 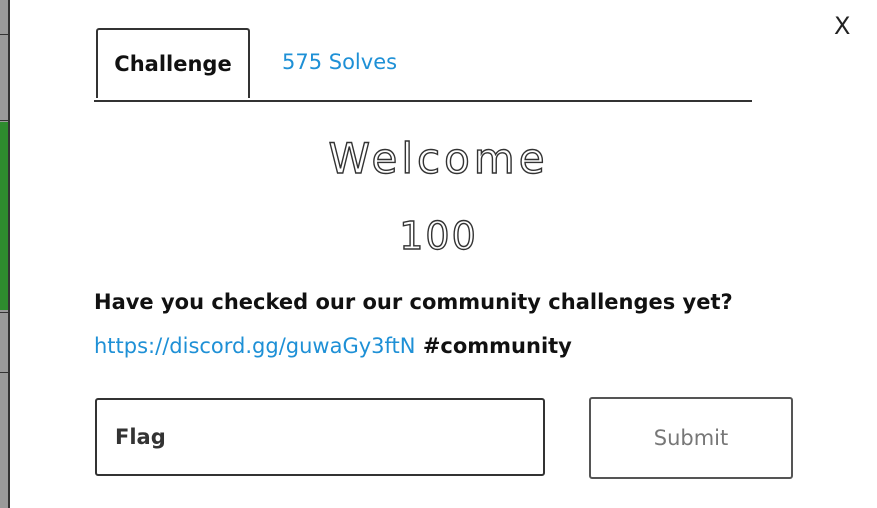 I want to click on challenge-points: 100, so click(x=438, y=235).